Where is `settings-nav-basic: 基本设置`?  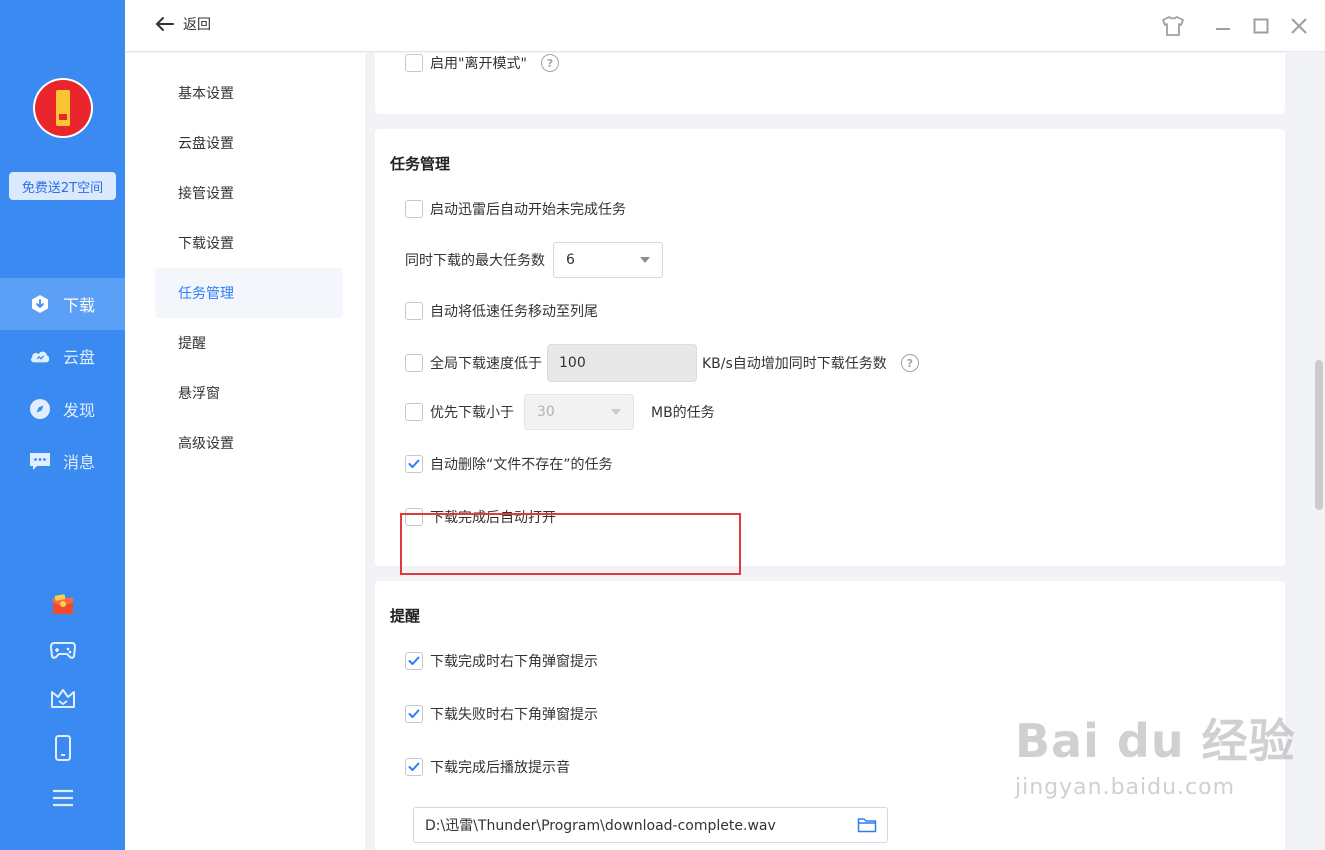 settings-nav-basic: 基本设置 is located at coordinates (249, 93).